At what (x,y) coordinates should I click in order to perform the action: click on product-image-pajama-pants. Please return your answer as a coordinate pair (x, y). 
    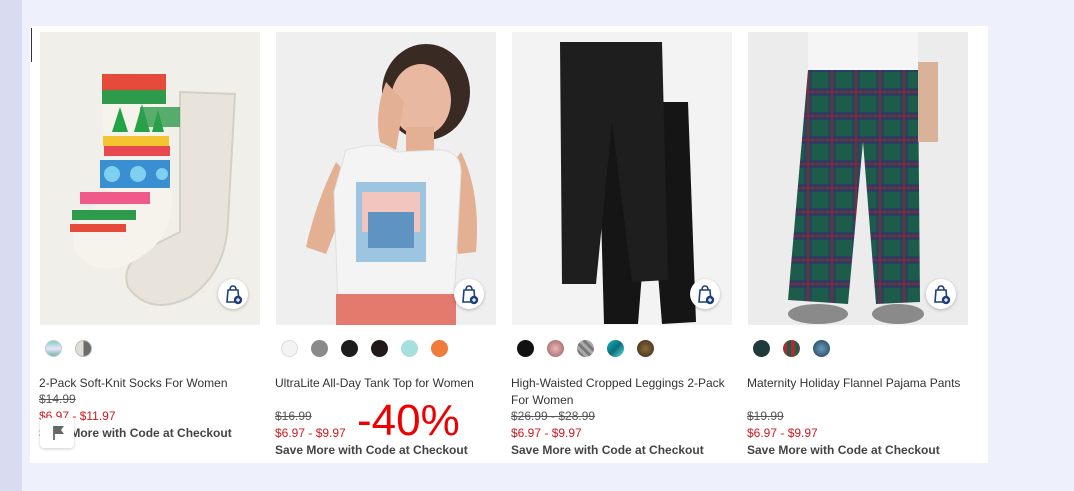
    Looking at the image, I should click on (858, 178).